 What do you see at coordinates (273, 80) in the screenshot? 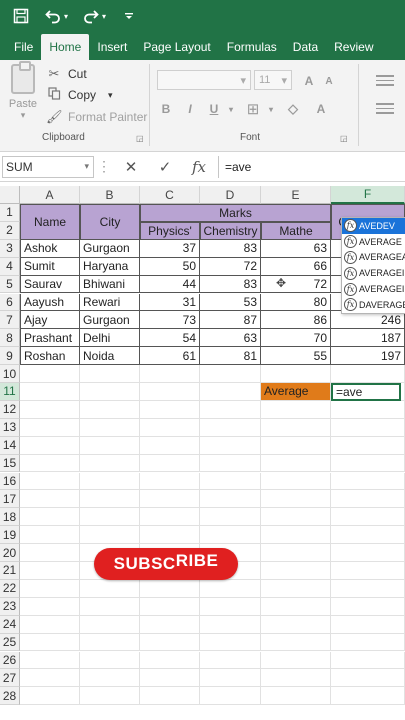
I see `font-size-box: 11 ▾` at bounding box center [273, 80].